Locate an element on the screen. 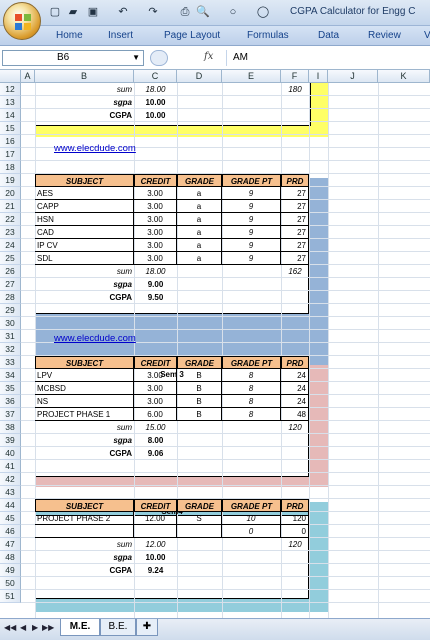 The image size is (430, 640). row-header: 51 is located at coordinates (10, 596).